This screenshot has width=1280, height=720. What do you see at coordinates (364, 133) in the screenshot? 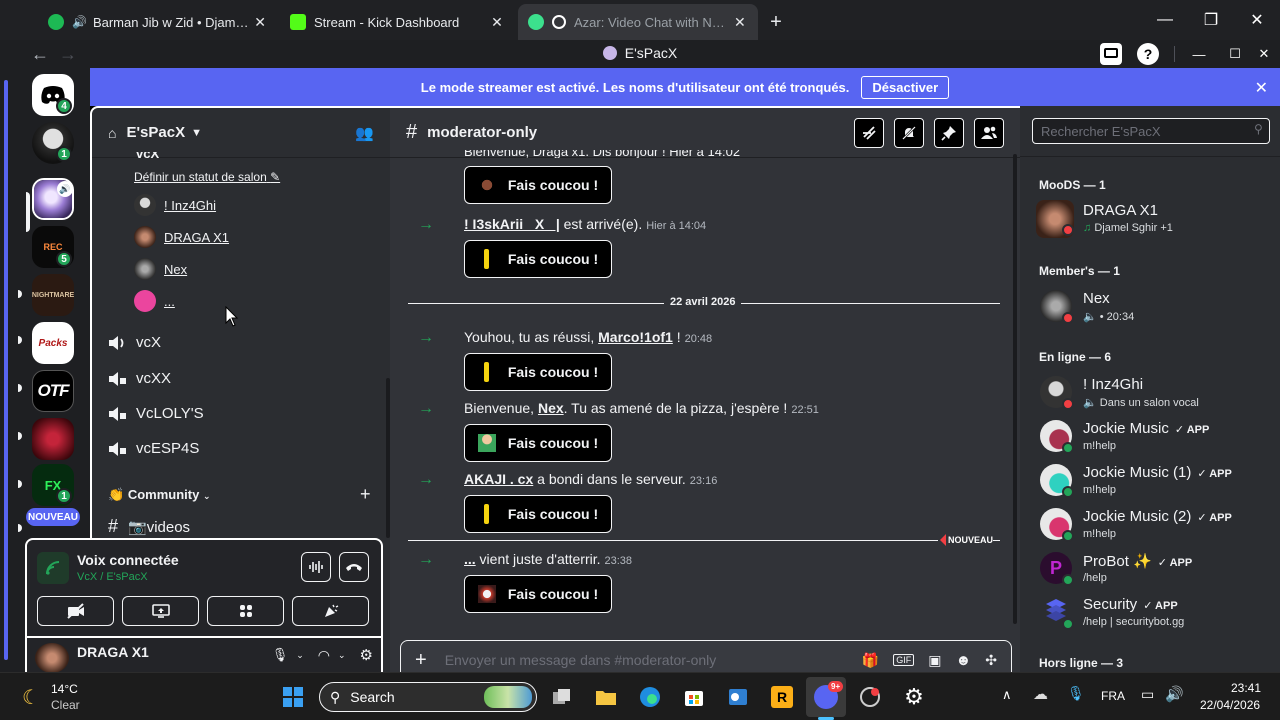
I see `invite-icon: 👥` at bounding box center [364, 133].